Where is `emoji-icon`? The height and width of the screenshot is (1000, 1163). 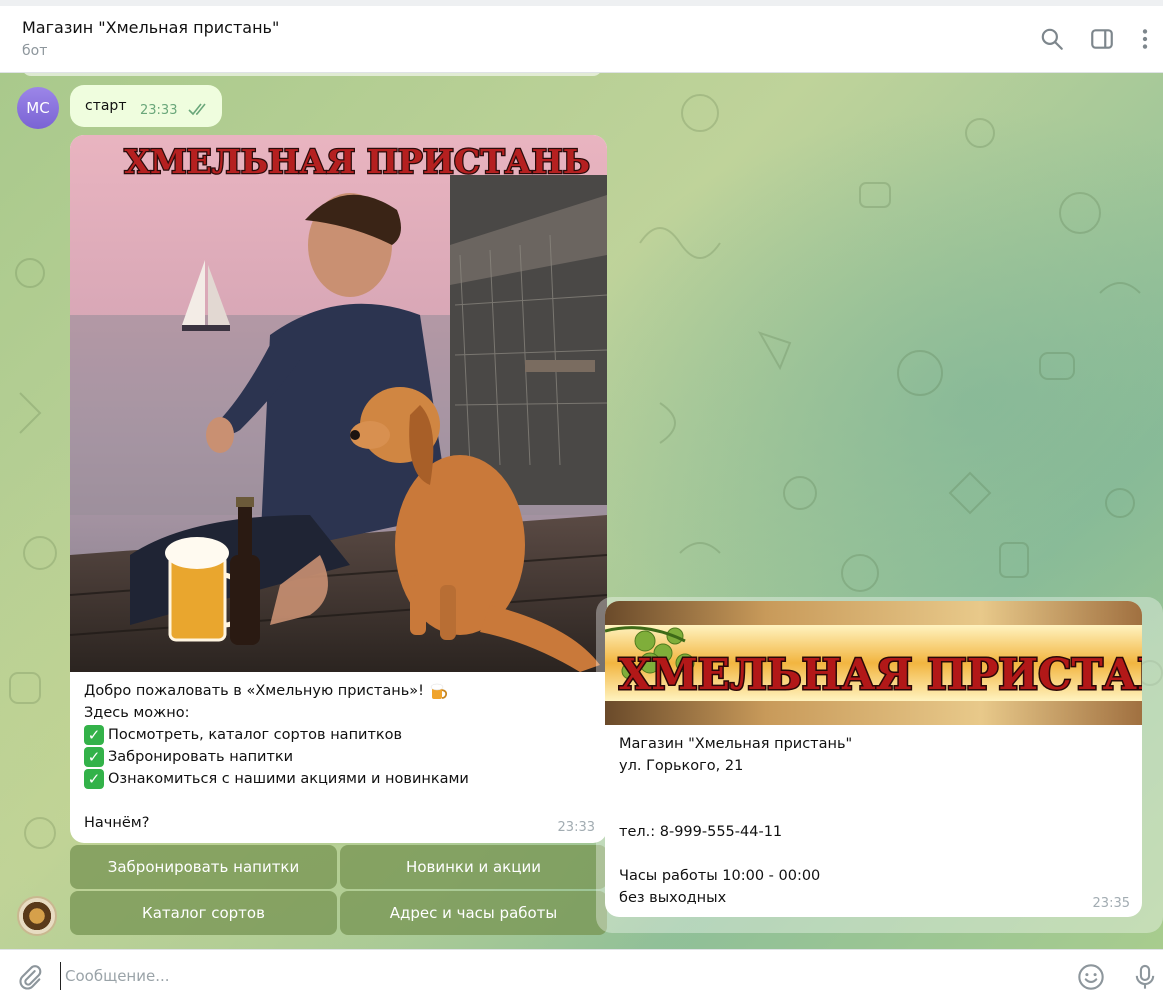 emoji-icon is located at coordinates (1091, 977).